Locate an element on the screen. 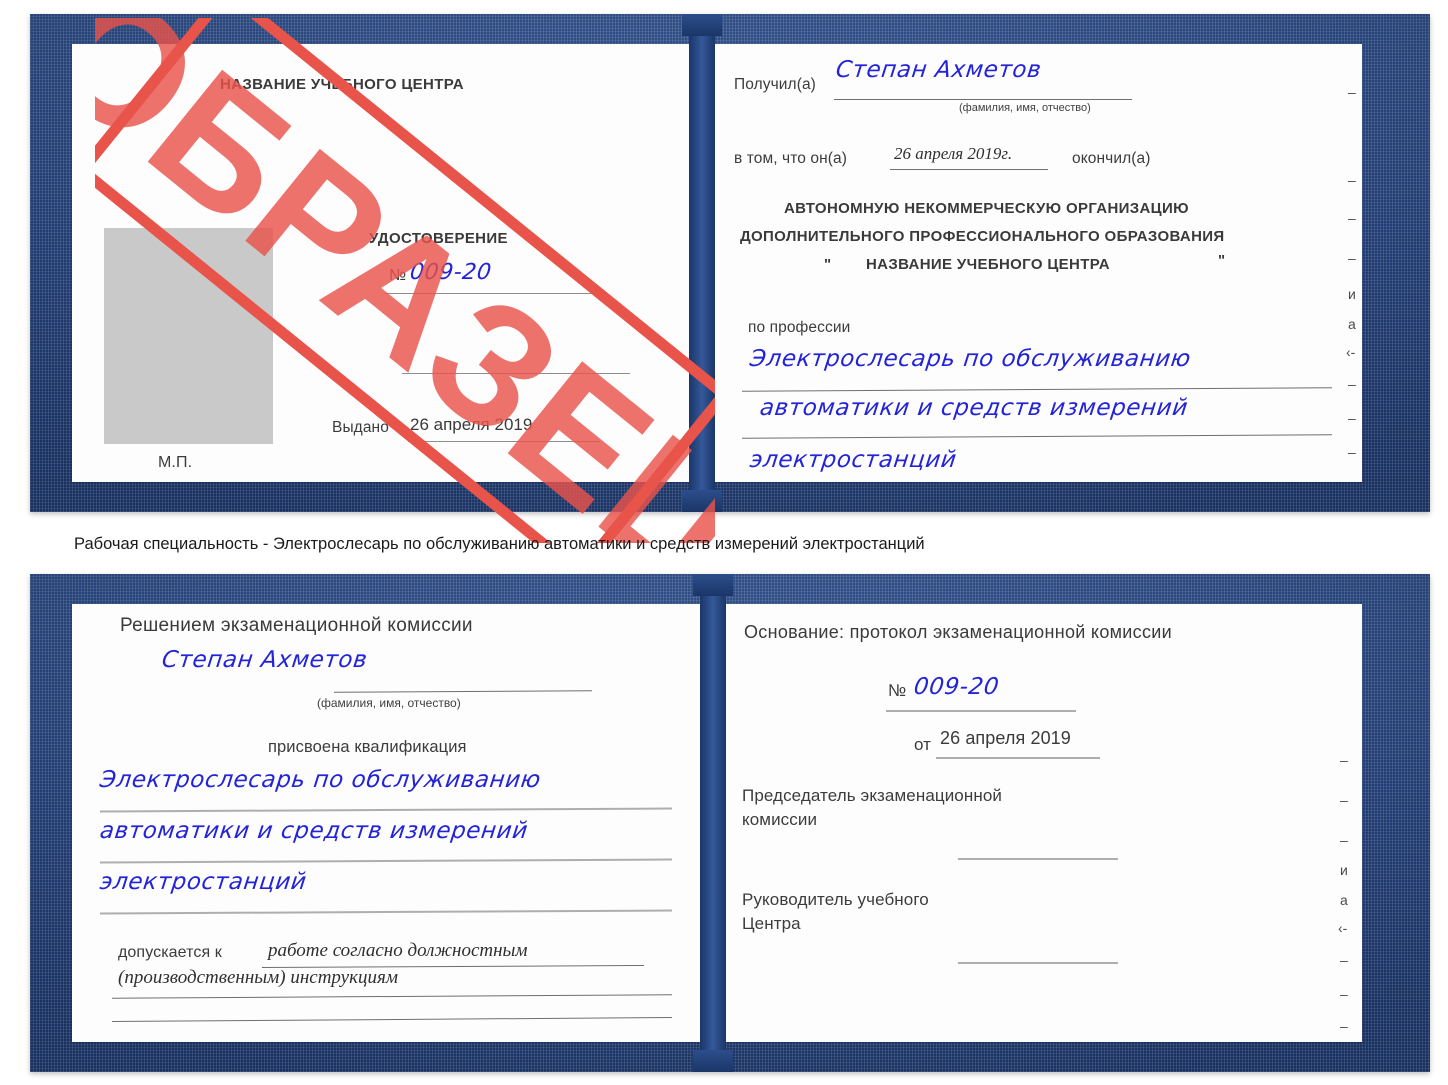  chairman-signature-rule is located at coordinates (1038, 859).